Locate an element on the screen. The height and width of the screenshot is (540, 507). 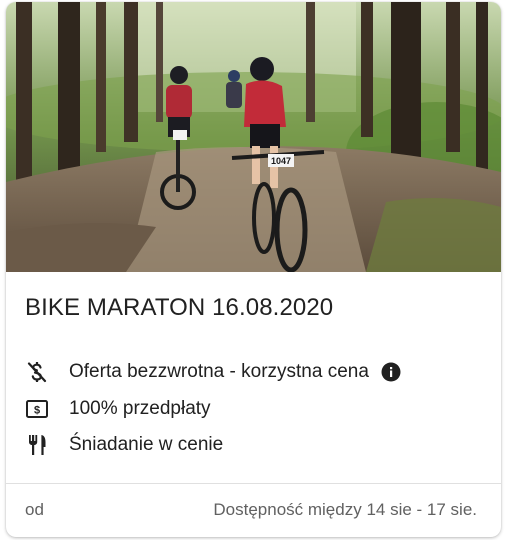
footer-divider is located at coordinates (253, 483).